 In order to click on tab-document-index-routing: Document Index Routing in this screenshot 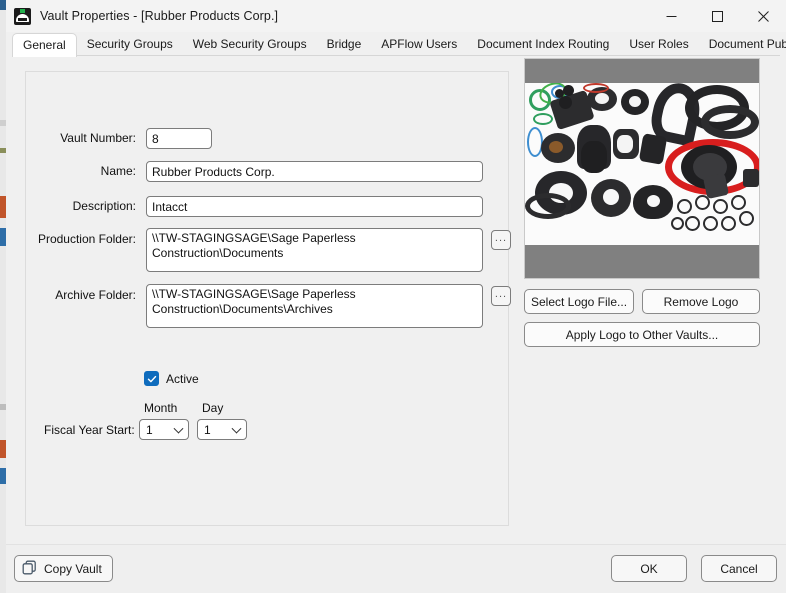, I will do `click(543, 44)`.